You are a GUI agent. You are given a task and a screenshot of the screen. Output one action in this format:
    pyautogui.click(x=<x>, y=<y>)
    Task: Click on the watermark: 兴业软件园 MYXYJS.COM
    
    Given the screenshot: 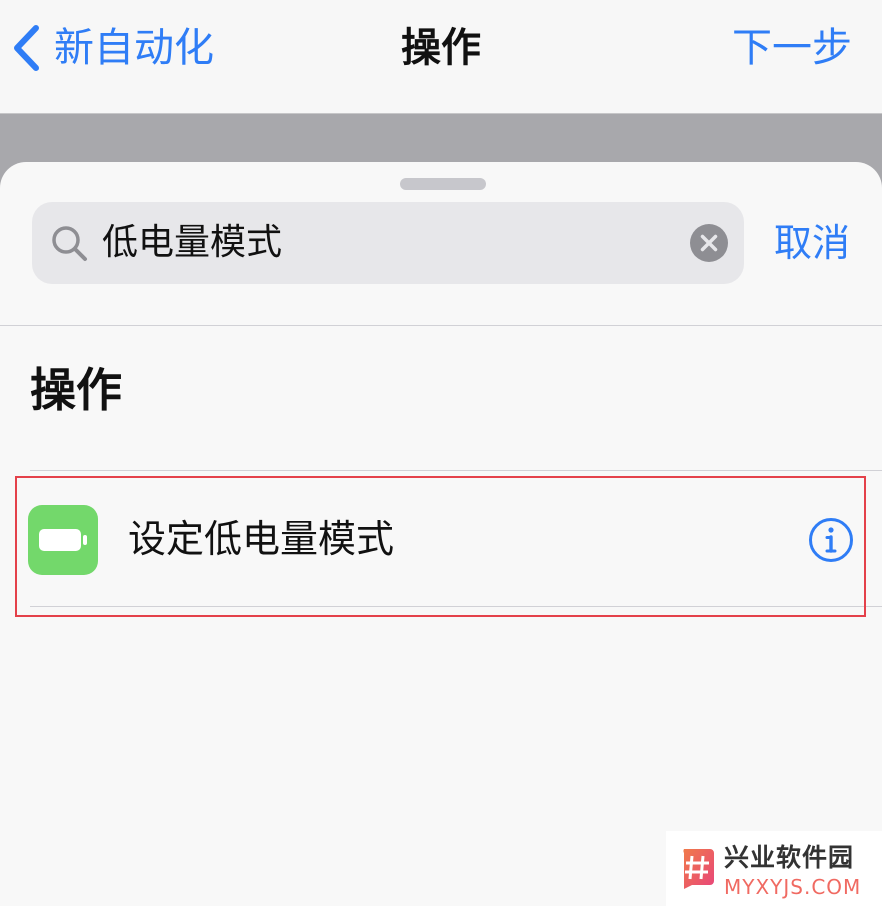 What is the action you would take?
    pyautogui.click(x=774, y=868)
    